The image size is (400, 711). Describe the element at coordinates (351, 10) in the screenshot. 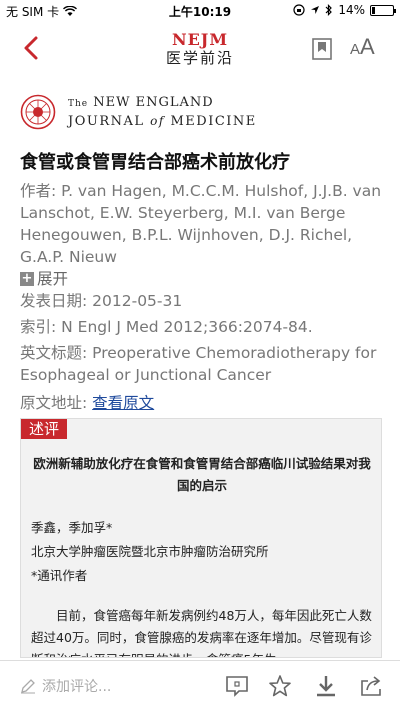

I see `battery-percent: 14%` at that location.